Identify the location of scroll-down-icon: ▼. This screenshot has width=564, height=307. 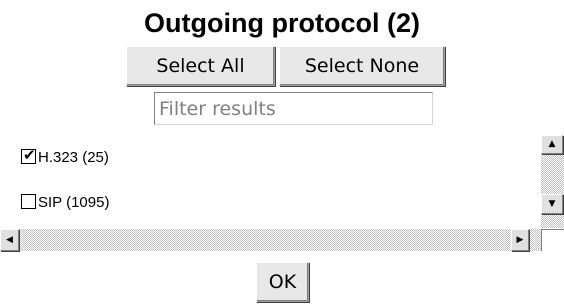
(552, 204).